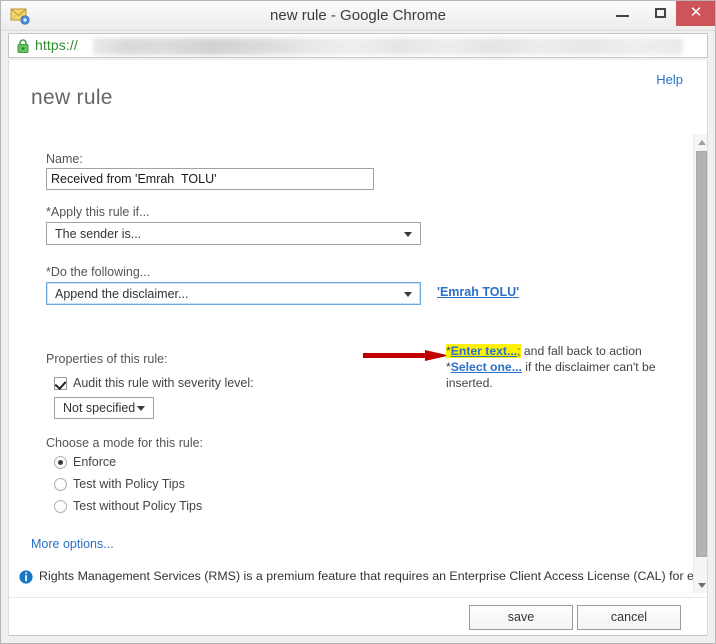  I want to click on url-redacted-host, so click(388, 46).